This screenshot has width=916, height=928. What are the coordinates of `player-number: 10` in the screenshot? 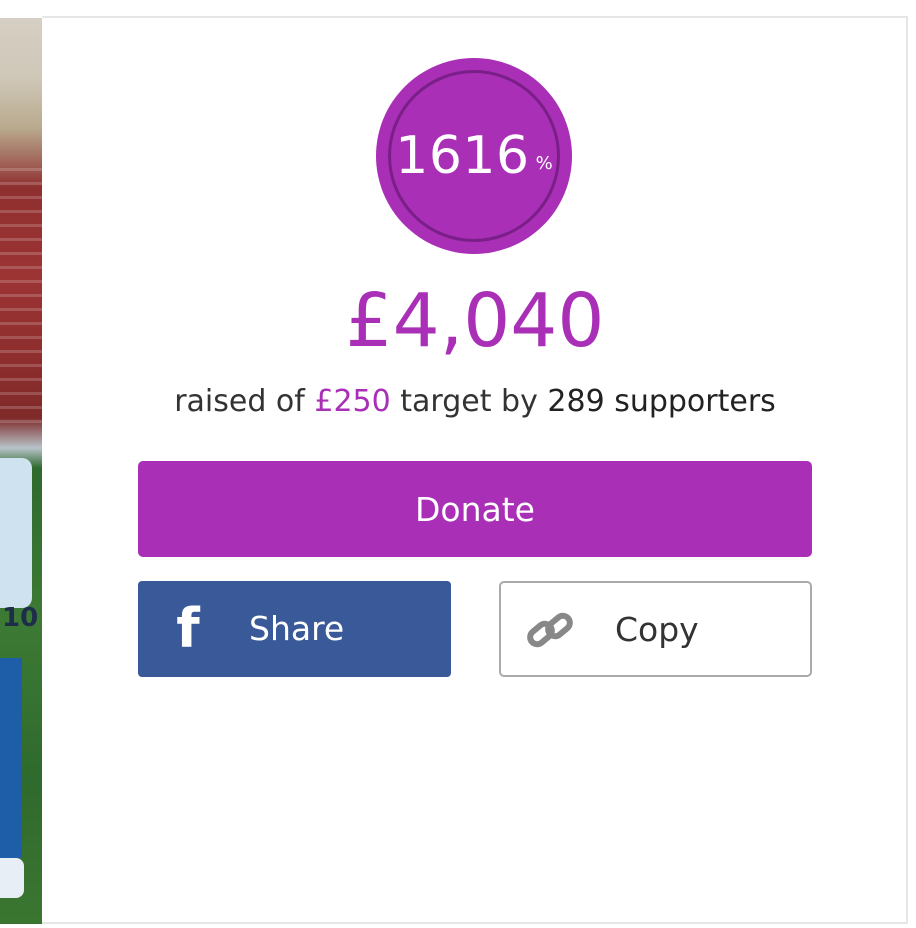 It's located at (20, 618).